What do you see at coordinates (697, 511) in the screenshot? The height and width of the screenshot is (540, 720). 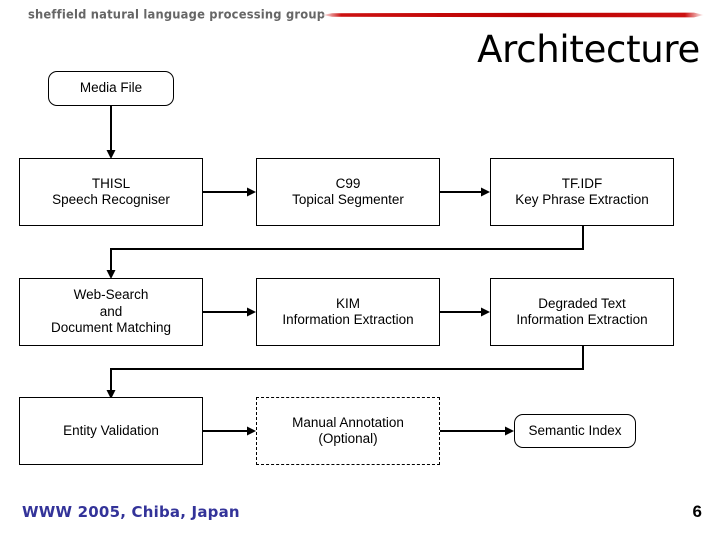 I see `footer-page-number: 6` at bounding box center [697, 511].